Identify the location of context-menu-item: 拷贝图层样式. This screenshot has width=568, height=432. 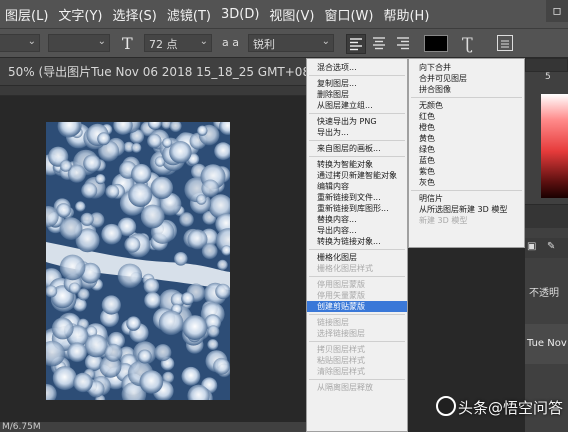
(341, 349).